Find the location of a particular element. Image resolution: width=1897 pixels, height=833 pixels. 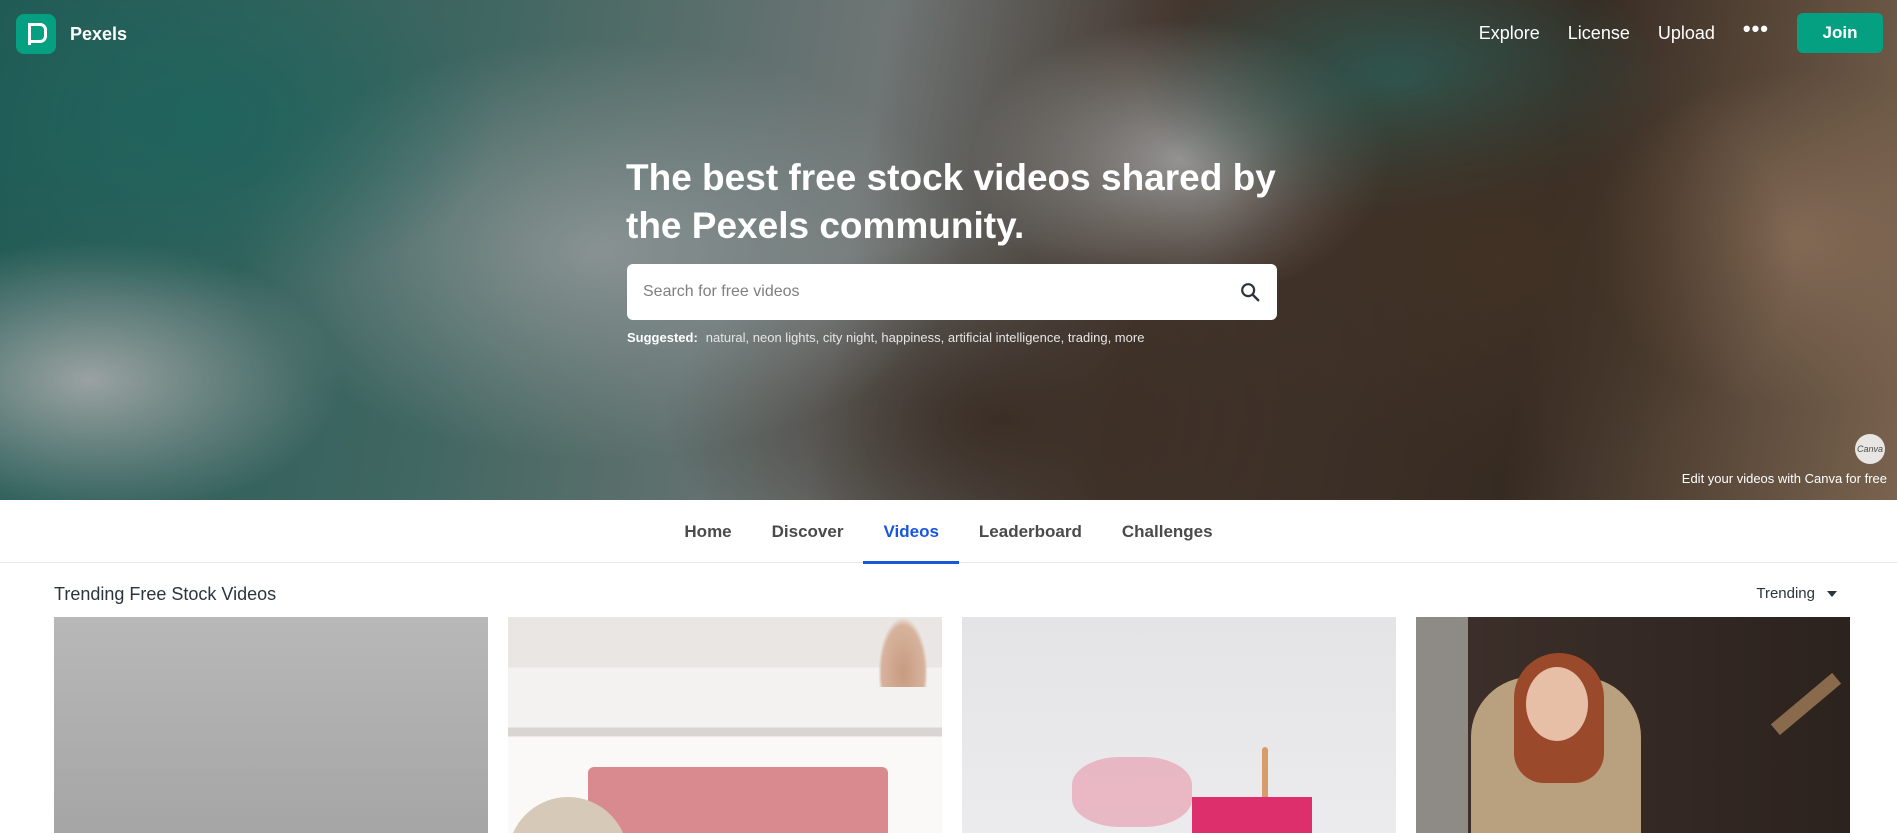

tab-videos: Videos is located at coordinates (911, 532).